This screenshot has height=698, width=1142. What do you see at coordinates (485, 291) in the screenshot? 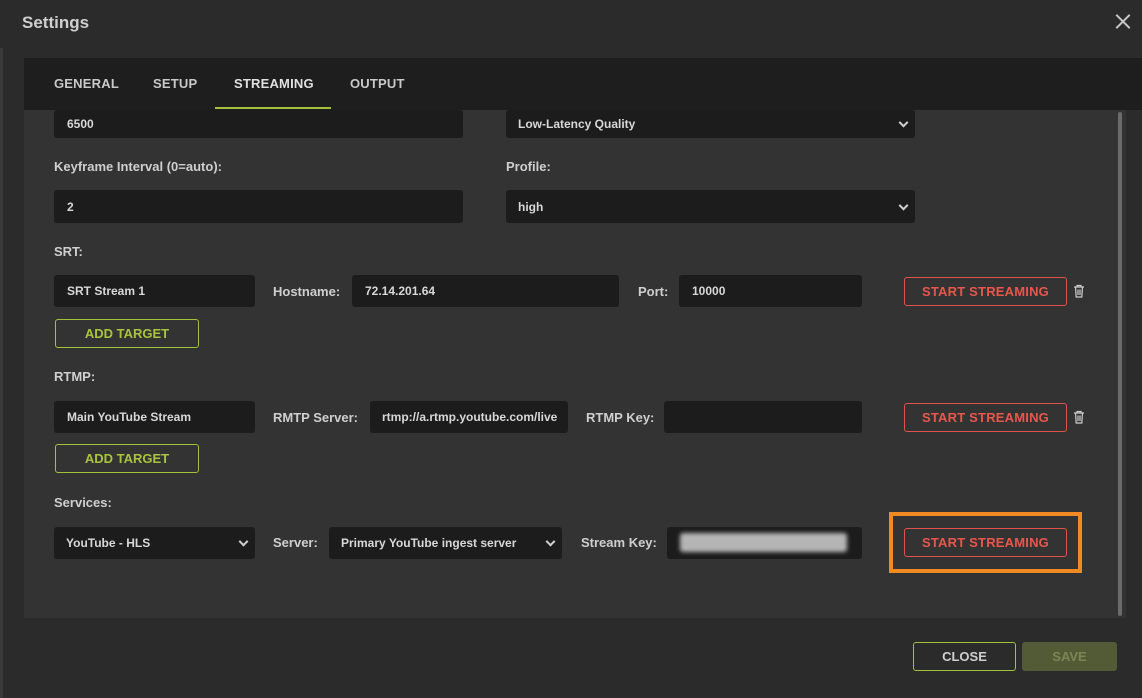
I see `srt-hostname-field: 72.14.201.64` at bounding box center [485, 291].